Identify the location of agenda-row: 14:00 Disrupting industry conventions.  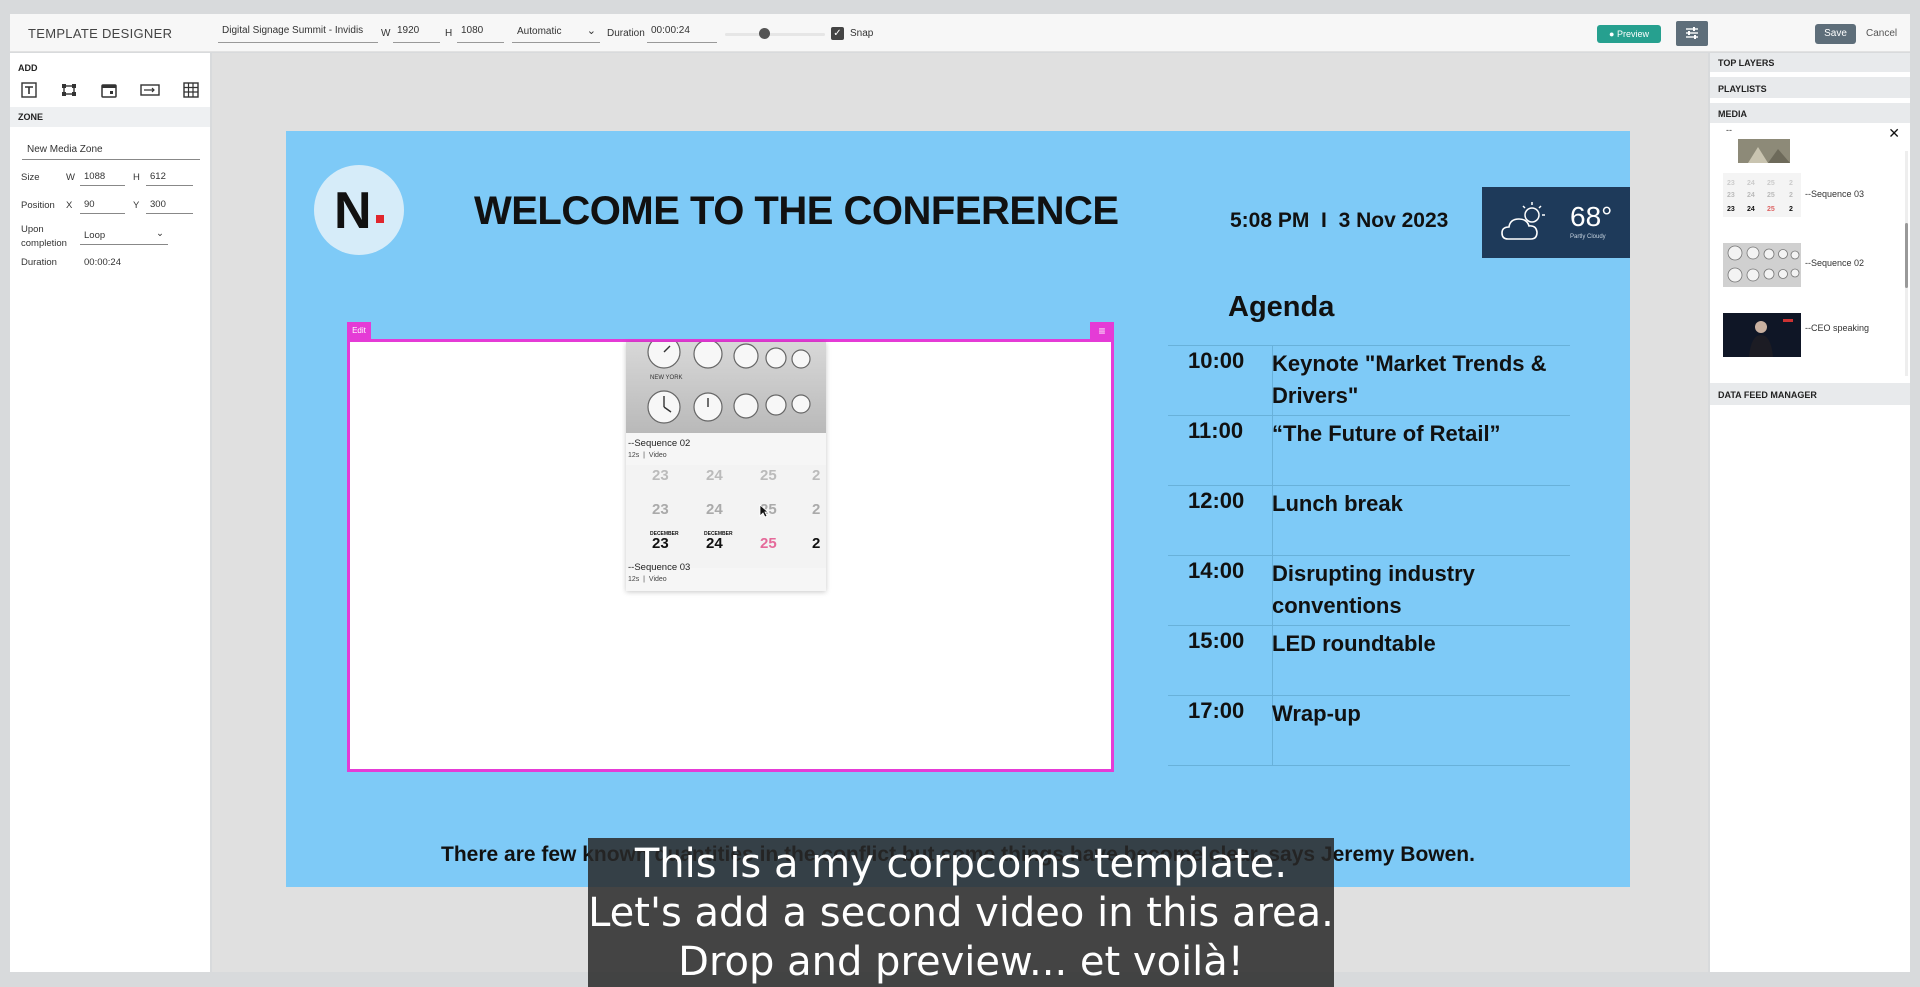
(1369, 591).